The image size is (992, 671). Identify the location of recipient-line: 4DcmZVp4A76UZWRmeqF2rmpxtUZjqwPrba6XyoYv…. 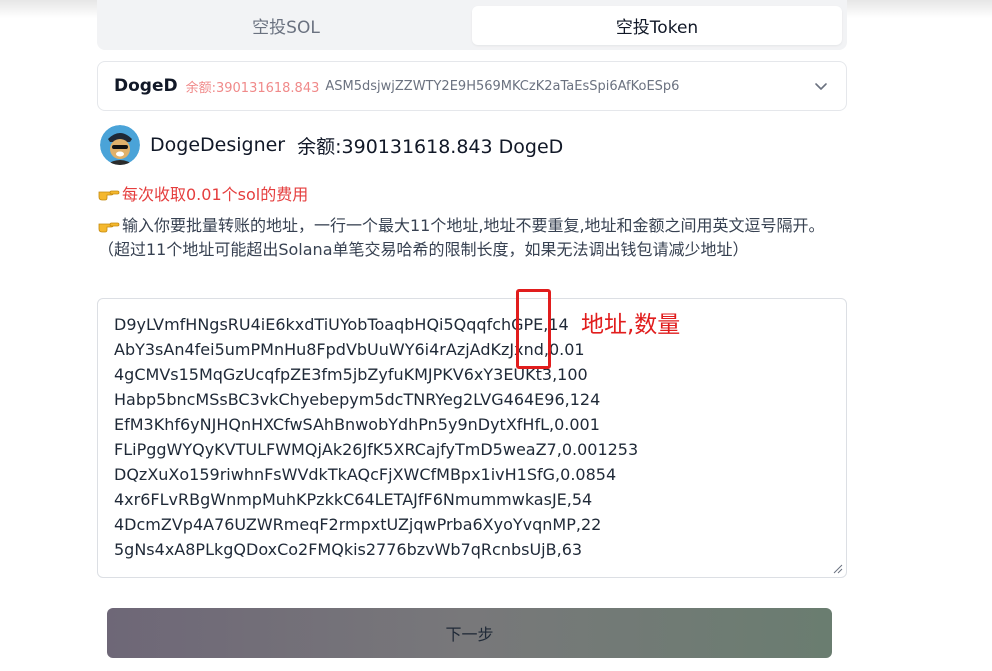
(358, 524).